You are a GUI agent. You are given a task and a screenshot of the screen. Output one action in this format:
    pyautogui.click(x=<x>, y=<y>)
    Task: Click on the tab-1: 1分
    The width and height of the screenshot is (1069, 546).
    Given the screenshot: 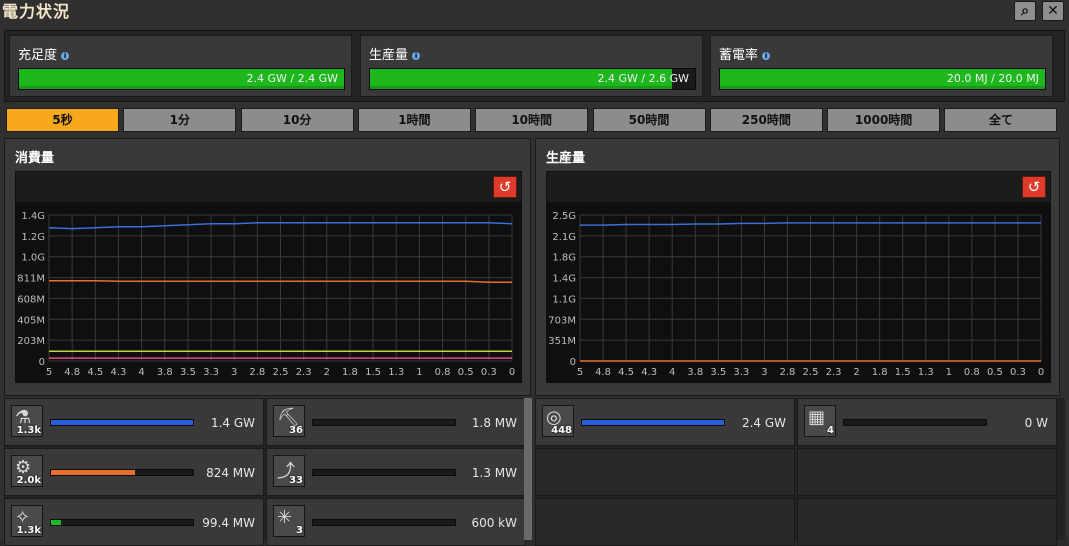 What is the action you would take?
    pyautogui.click(x=180, y=120)
    